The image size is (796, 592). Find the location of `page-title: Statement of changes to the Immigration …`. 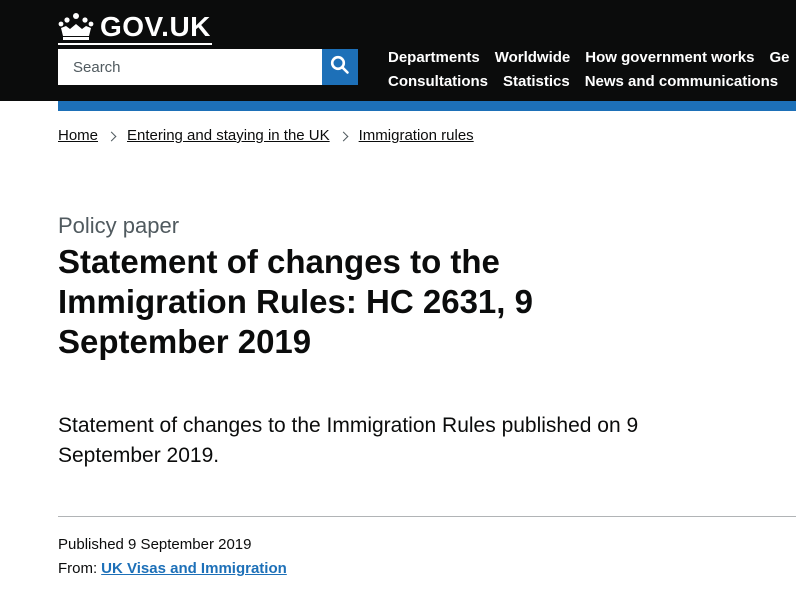

page-title: Statement of changes to the Immigration … is located at coordinates (295, 301).